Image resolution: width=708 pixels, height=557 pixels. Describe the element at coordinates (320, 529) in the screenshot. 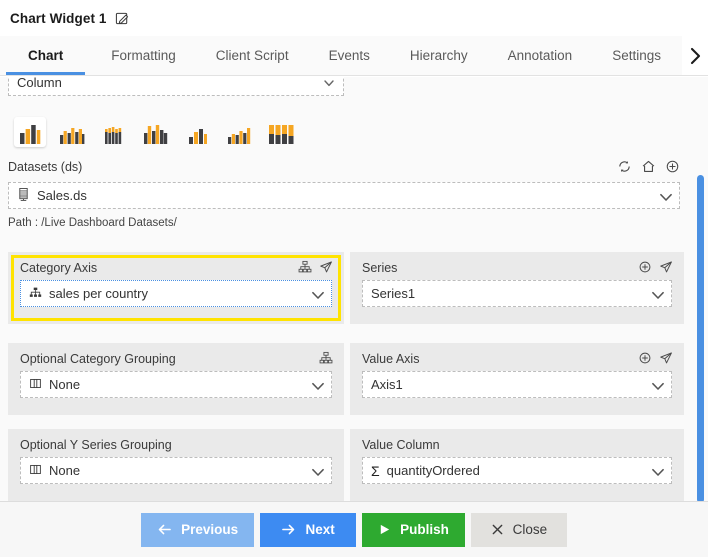

I see `next-button-label: Next` at that location.